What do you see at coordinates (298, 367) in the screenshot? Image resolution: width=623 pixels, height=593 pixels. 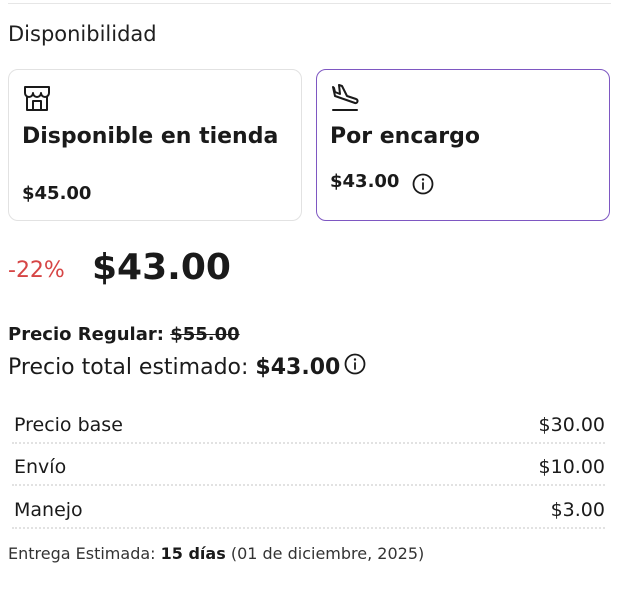 I see `total-price-value: $43.00` at bounding box center [298, 367].